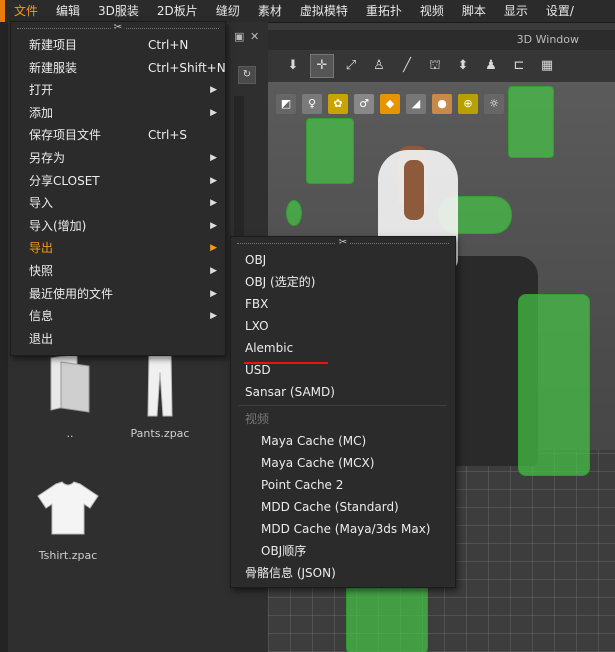 The width and height of the screenshot is (615, 652). I want to click on view-skin-icon: ●, so click(442, 104).